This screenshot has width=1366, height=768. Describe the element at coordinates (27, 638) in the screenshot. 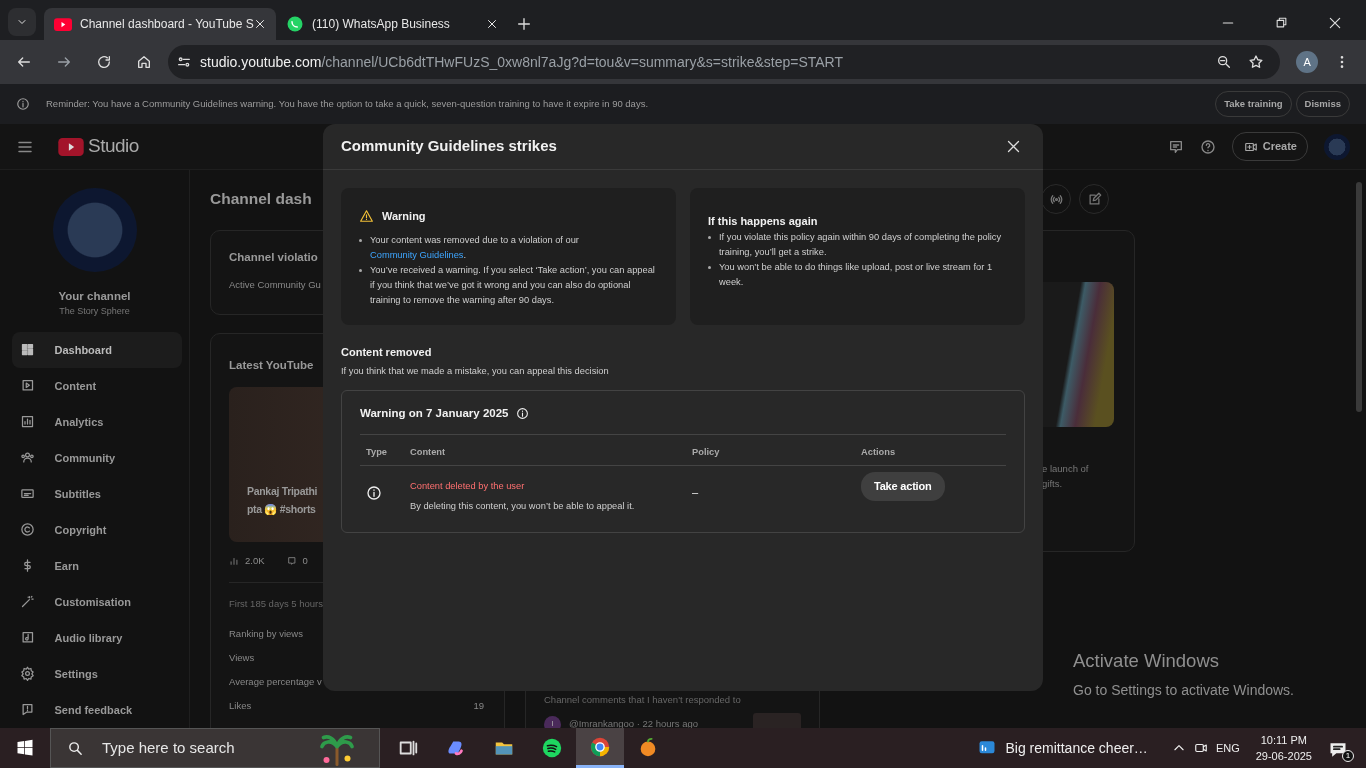

I see `music-note-icon` at that location.